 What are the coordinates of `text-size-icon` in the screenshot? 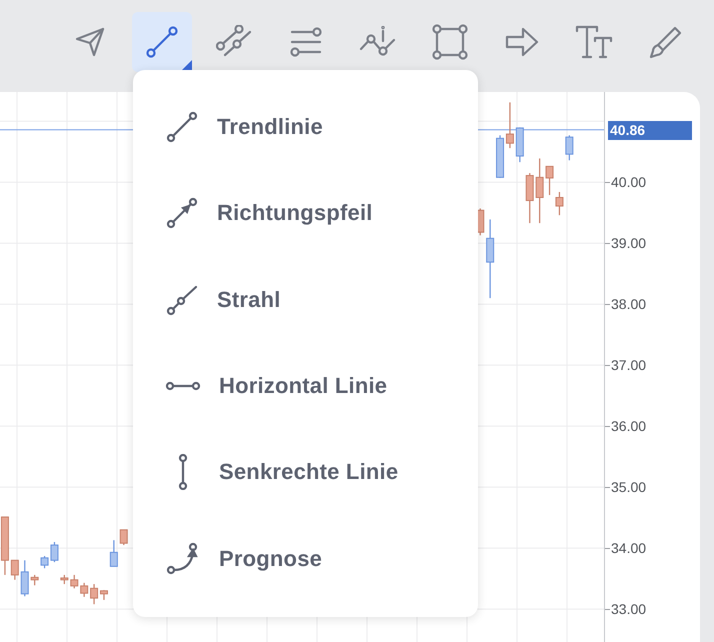 It's located at (594, 42).